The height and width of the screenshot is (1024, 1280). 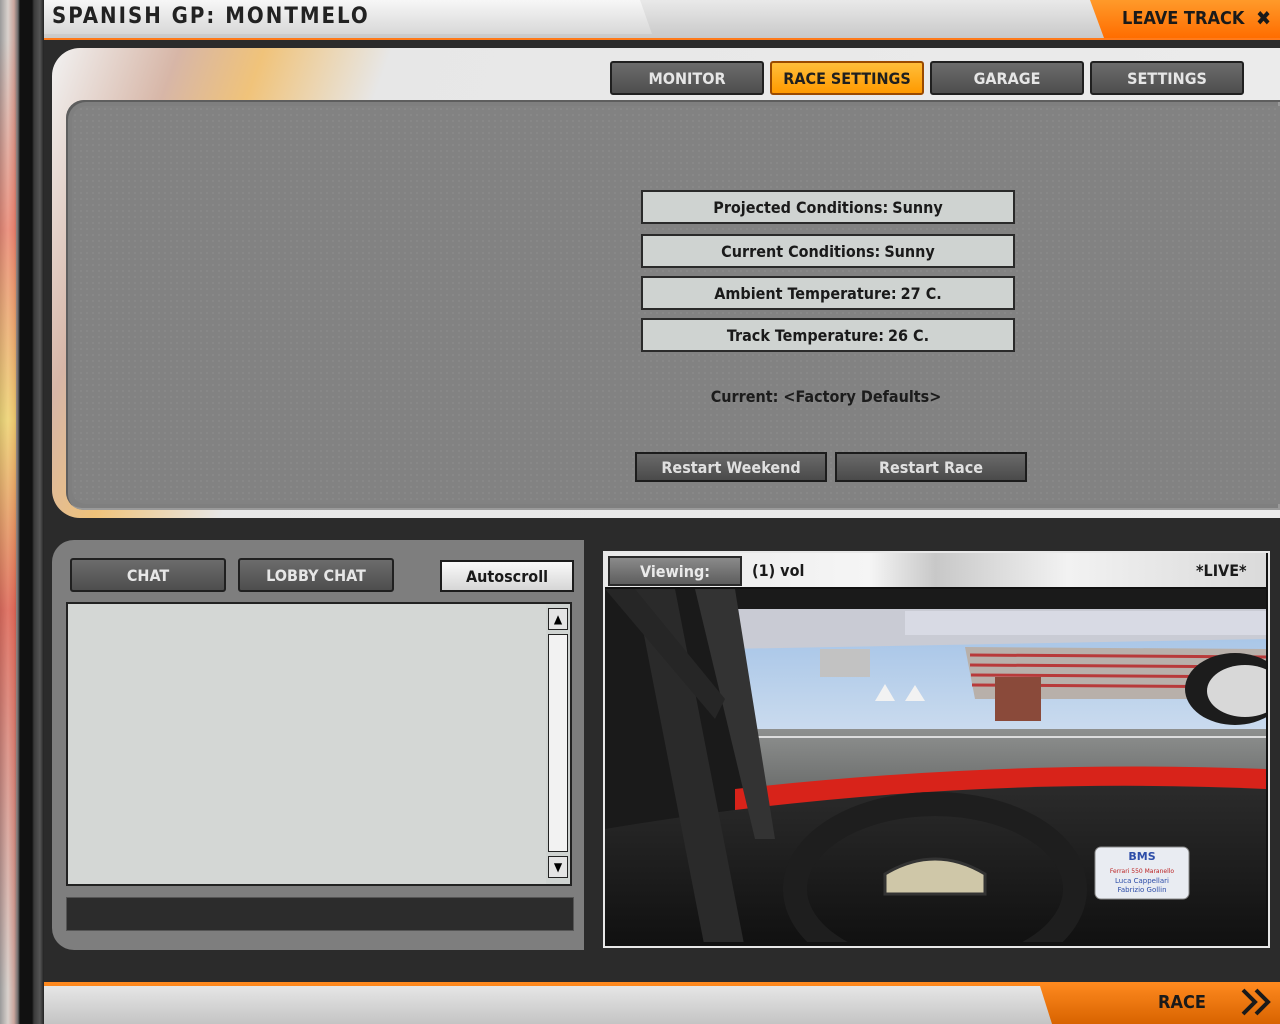 What do you see at coordinates (558, 867) in the screenshot?
I see `scroll-down-icon: ▼` at bounding box center [558, 867].